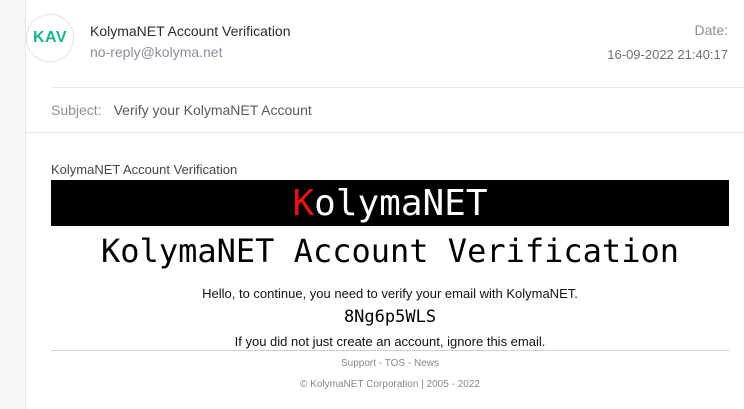 This screenshot has height=409, width=744. I want to click on footer-copyright: © KolymaNET Corporation | 2005 - 2022, so click(390, 384).